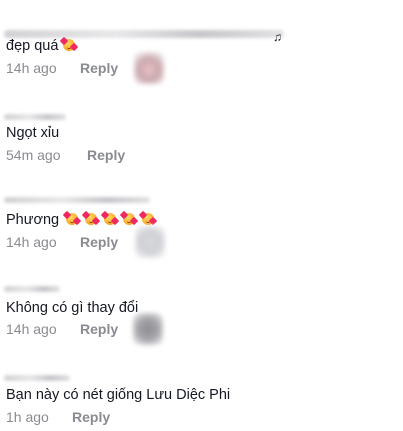  Describe the element at coordinates (33, 155) in the screenshot. I see `comment-time: 54m ago` at that location.